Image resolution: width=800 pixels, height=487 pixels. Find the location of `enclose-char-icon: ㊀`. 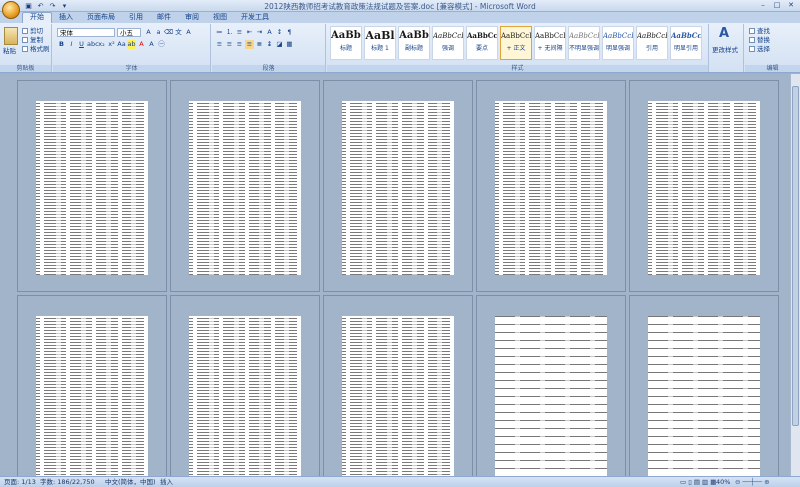

enclose-char-icon: ㊀ is located at coordinates (161, 44).